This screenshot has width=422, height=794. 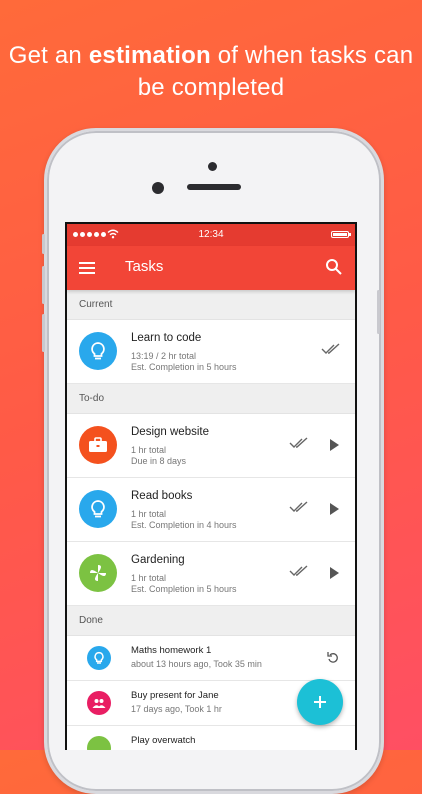 What do you see at coordinates (333, 657) in the screenshot?
I see `undo-icon` at bounding box center [333, 657].